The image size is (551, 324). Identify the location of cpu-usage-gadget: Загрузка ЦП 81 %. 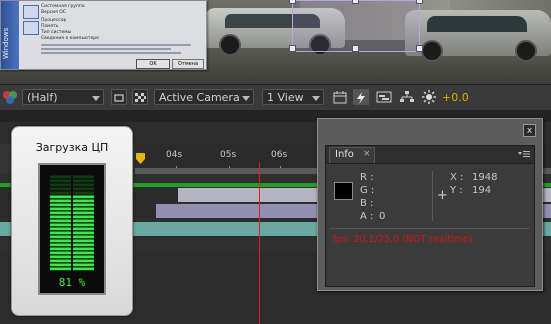
(72, 221).